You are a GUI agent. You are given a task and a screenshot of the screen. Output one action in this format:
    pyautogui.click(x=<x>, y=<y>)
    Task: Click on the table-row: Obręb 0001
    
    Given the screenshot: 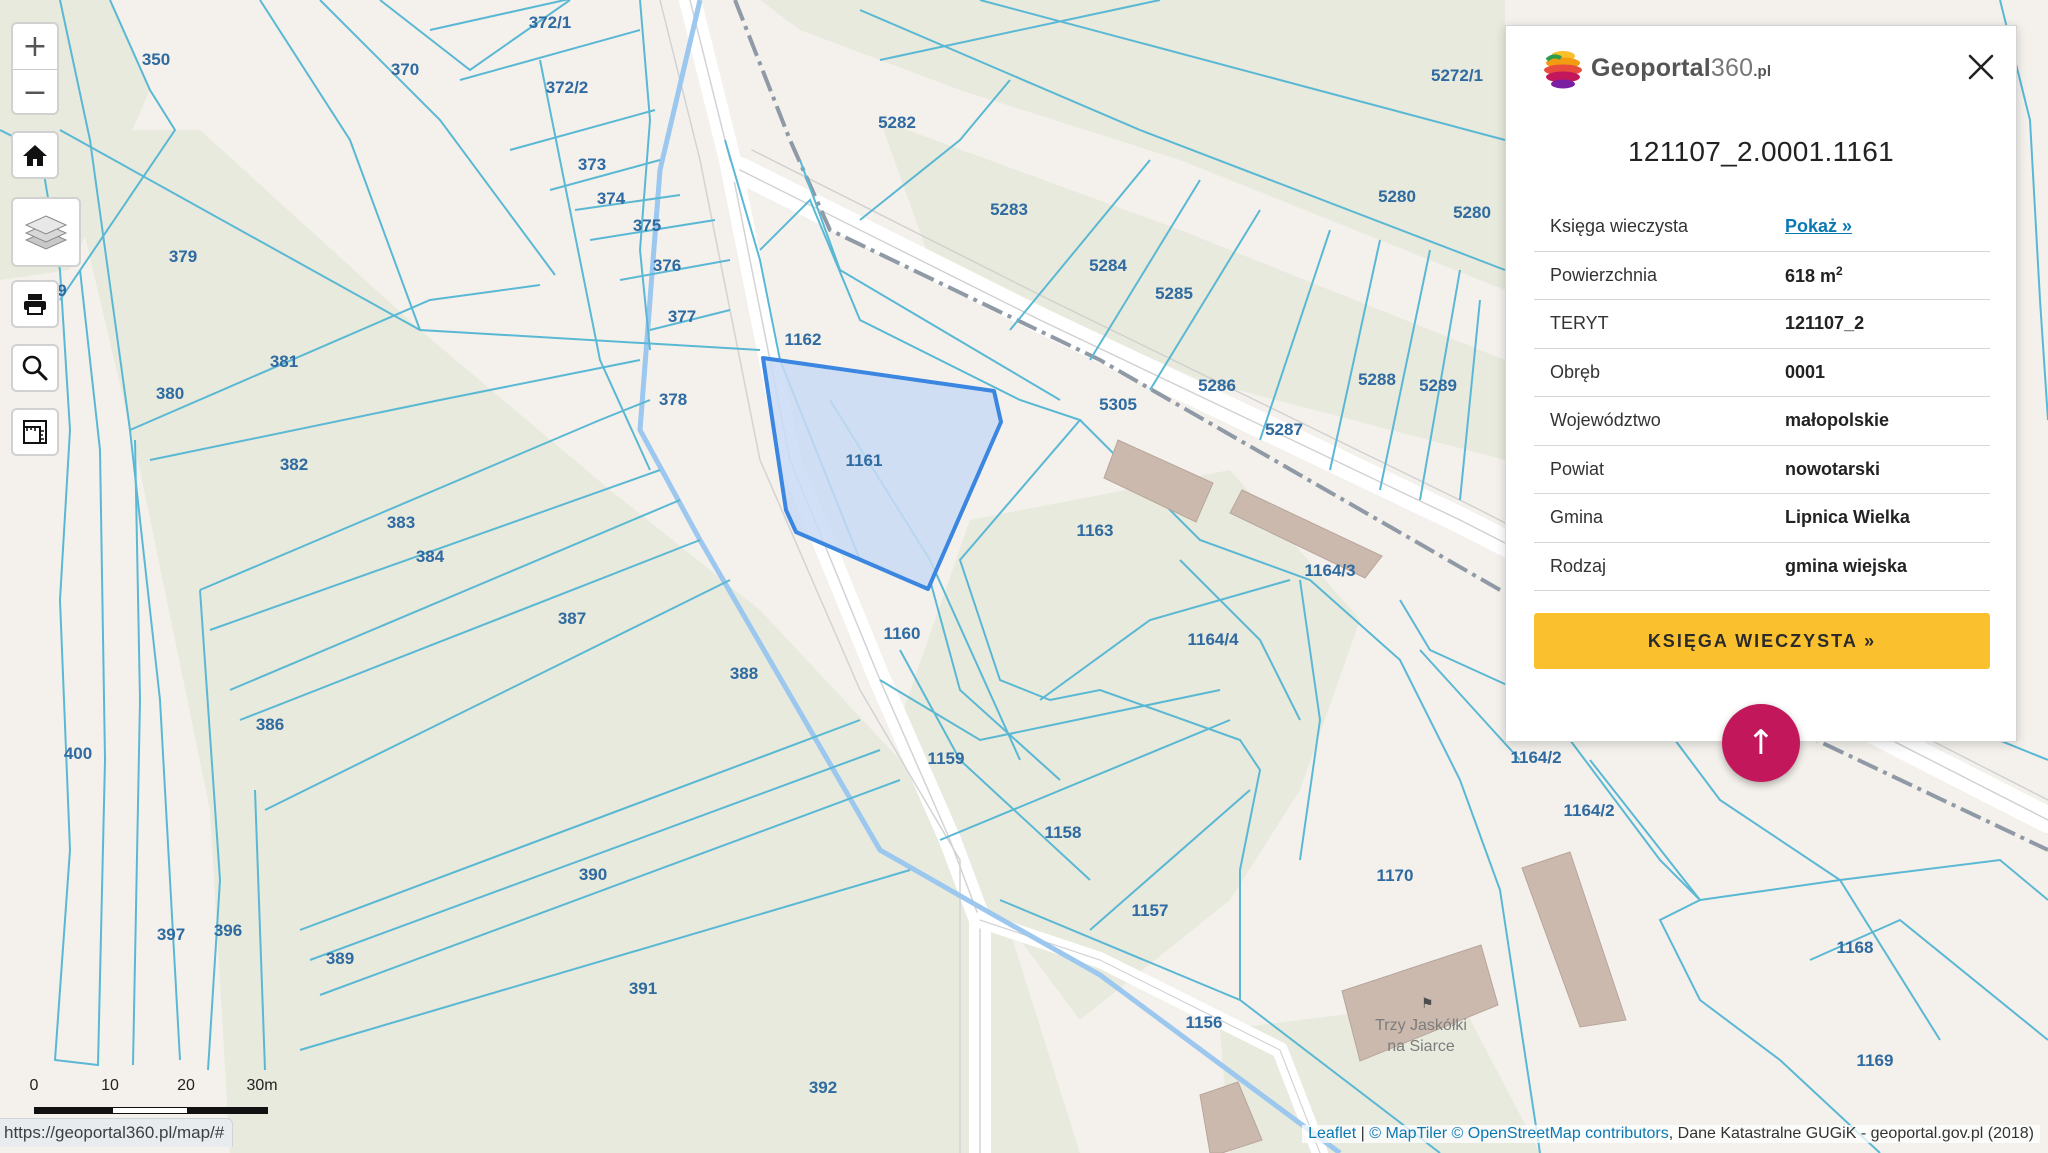 What is the action you would take?
    pyautogui.click(x=1762, y=372)
    